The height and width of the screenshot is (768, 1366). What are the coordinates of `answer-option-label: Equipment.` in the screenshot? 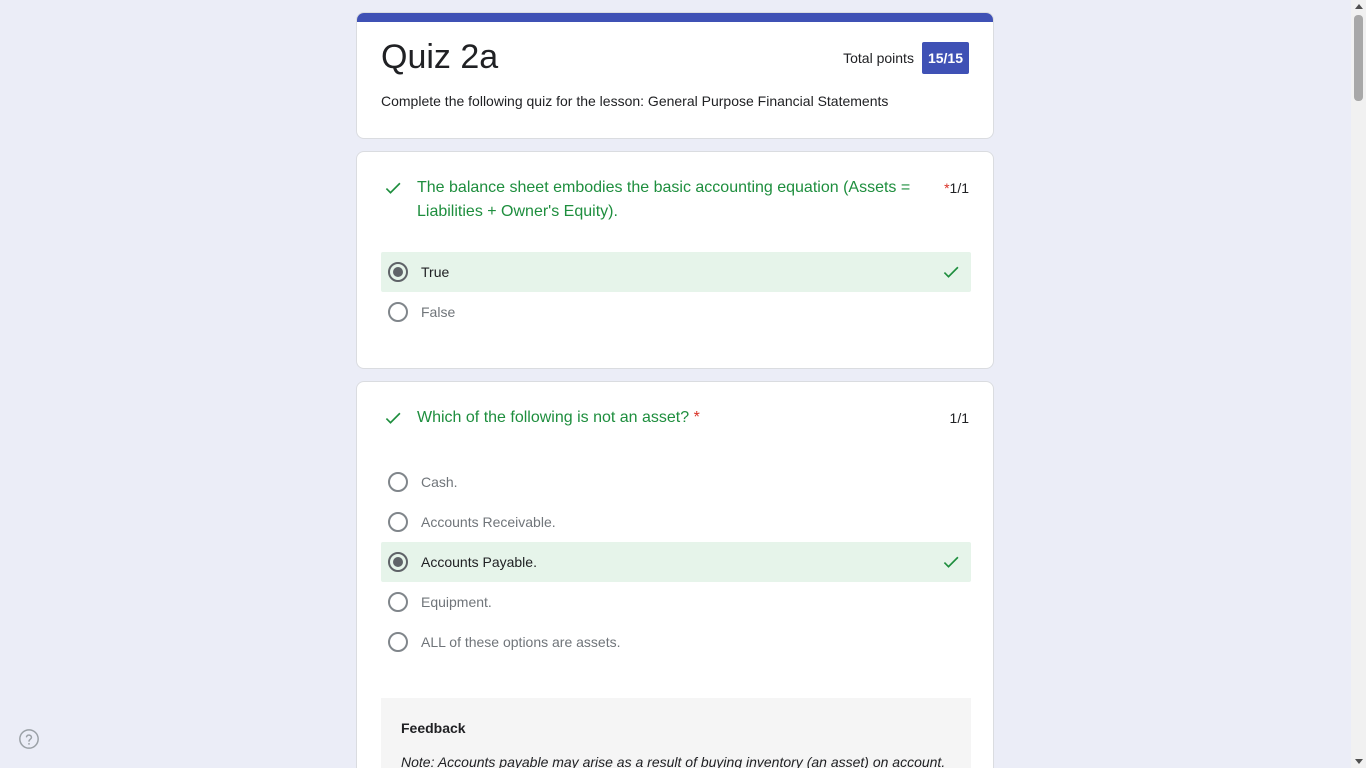 It's located at (456, 602).